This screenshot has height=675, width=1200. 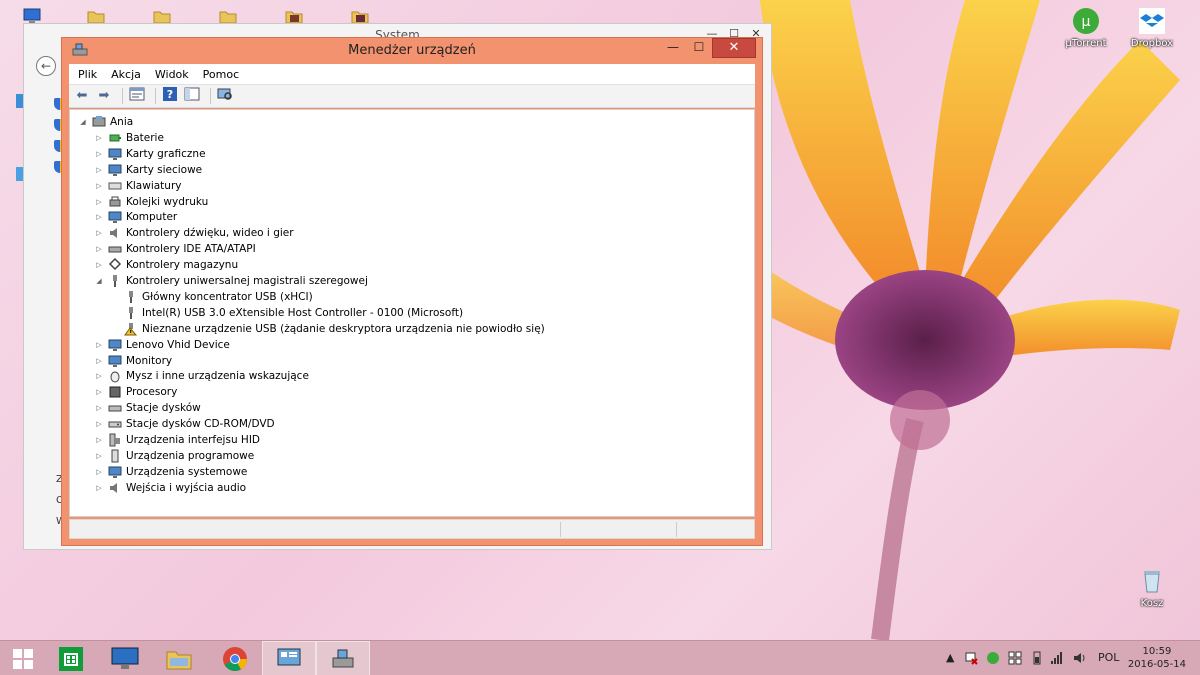 I want to click on tree-category: ▷ Urządzenia programowe, so click(x=174, y=456).